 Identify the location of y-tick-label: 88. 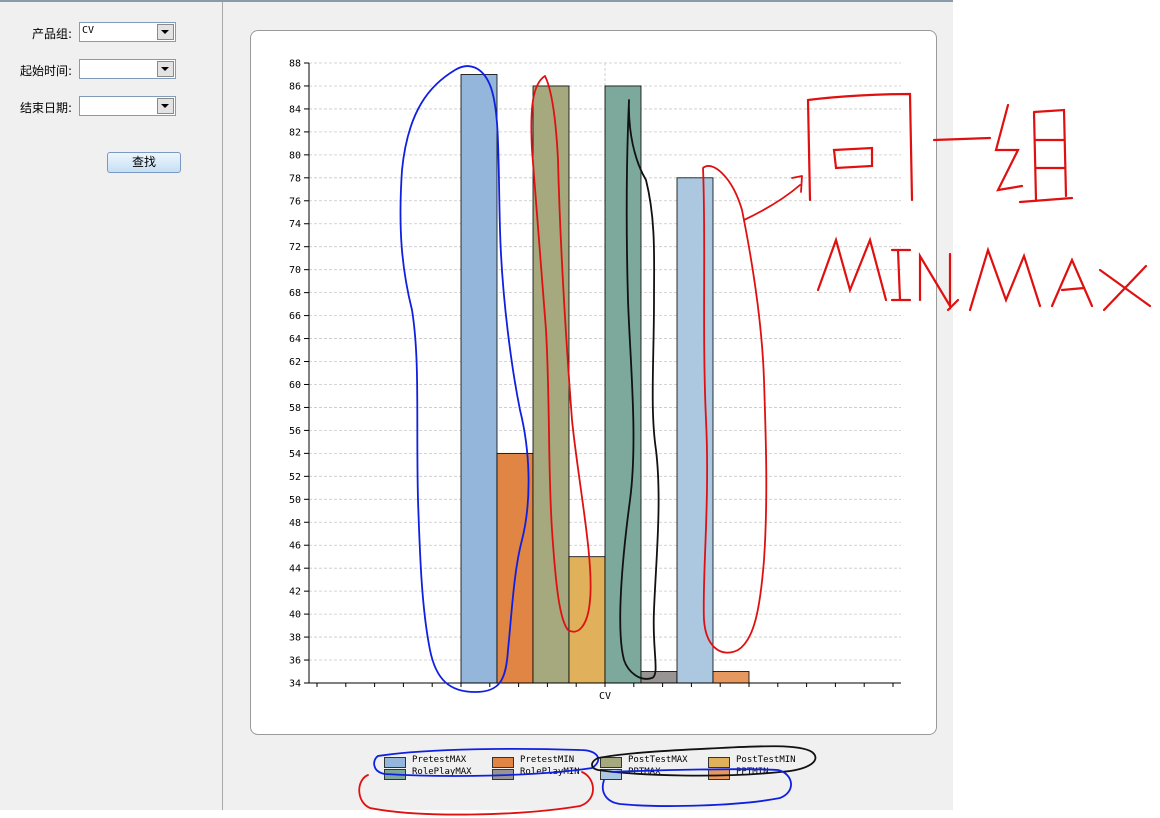
(295, 64).